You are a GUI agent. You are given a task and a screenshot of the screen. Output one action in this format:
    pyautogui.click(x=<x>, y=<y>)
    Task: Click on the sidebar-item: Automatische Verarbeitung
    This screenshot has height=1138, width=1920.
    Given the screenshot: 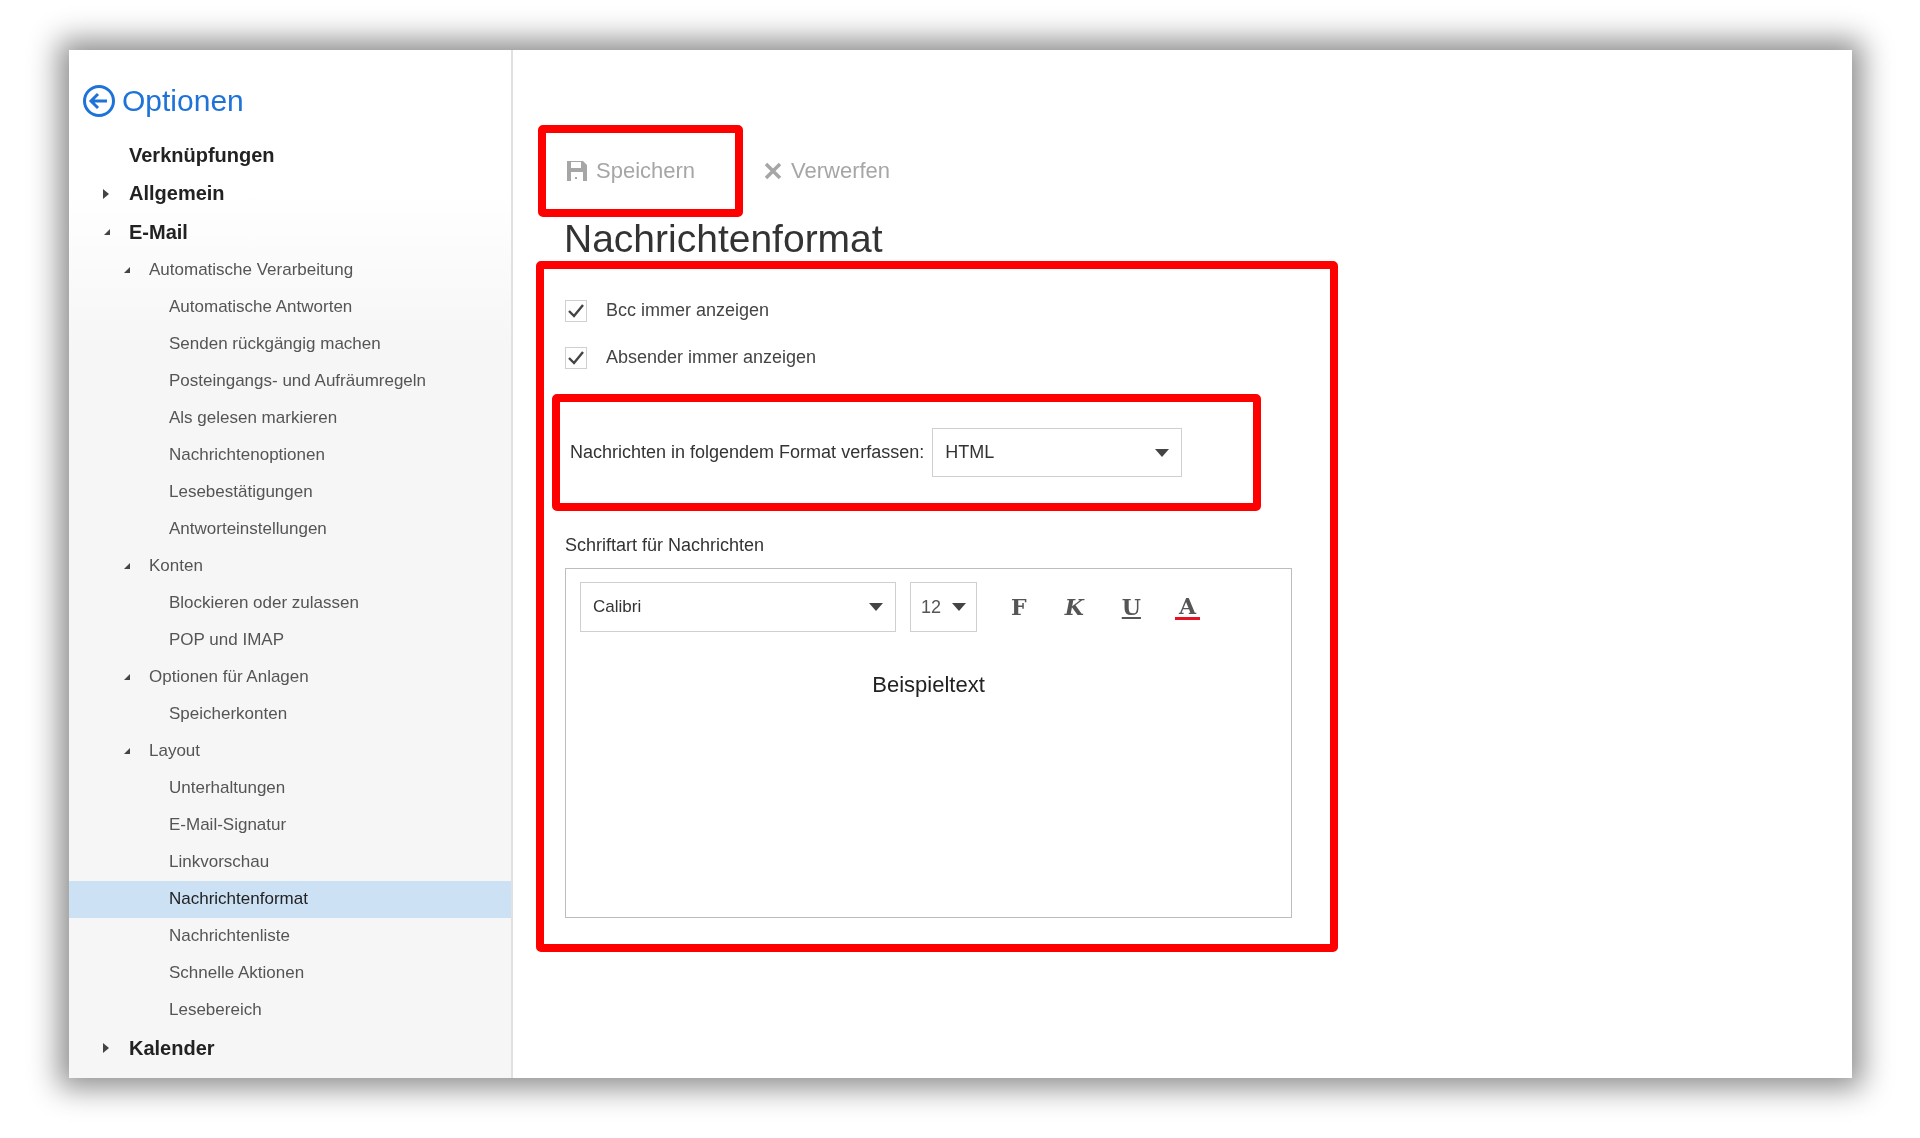 What is the action you would take?
    pyautogui.click(x=290, y=270)
    